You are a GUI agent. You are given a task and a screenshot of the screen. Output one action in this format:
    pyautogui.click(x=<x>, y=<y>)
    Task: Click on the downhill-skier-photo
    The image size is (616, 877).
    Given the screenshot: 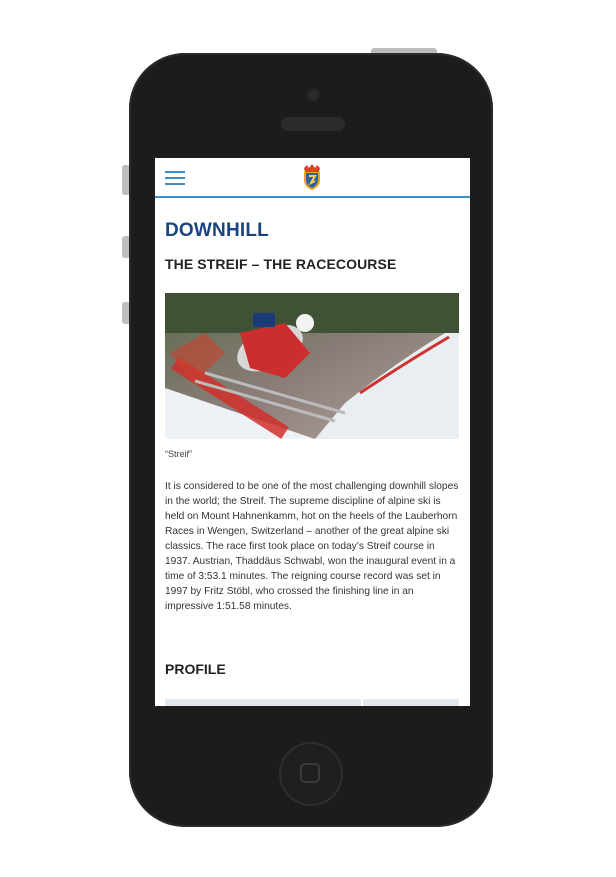 What is the action you would take?
    pyautogui.click(x=312, y=366)
    